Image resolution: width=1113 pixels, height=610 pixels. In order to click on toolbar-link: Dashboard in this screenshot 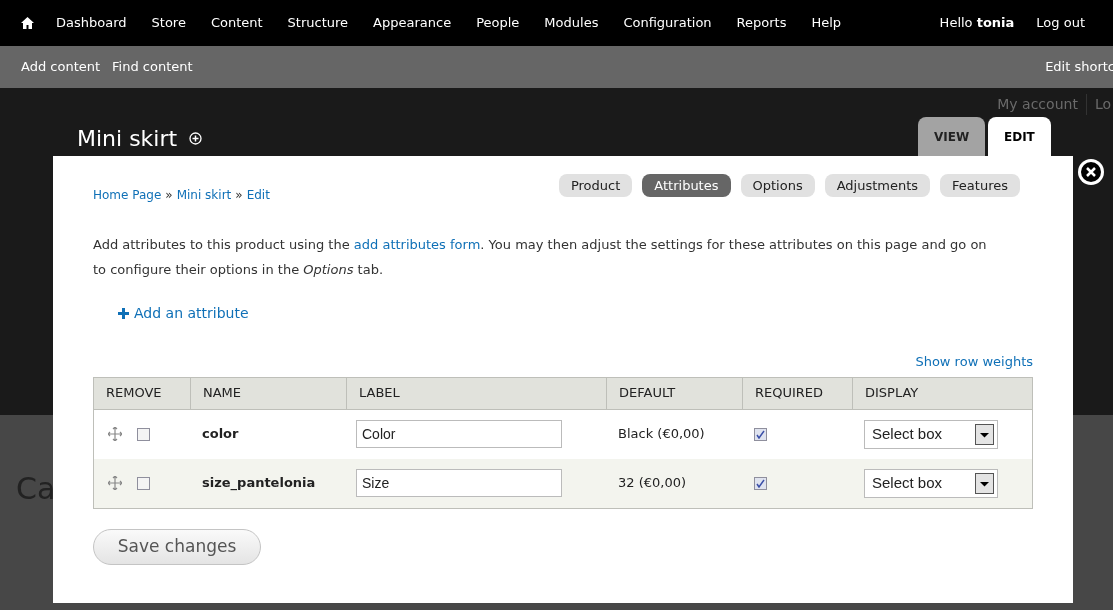, I will do `click(91, 23)`.